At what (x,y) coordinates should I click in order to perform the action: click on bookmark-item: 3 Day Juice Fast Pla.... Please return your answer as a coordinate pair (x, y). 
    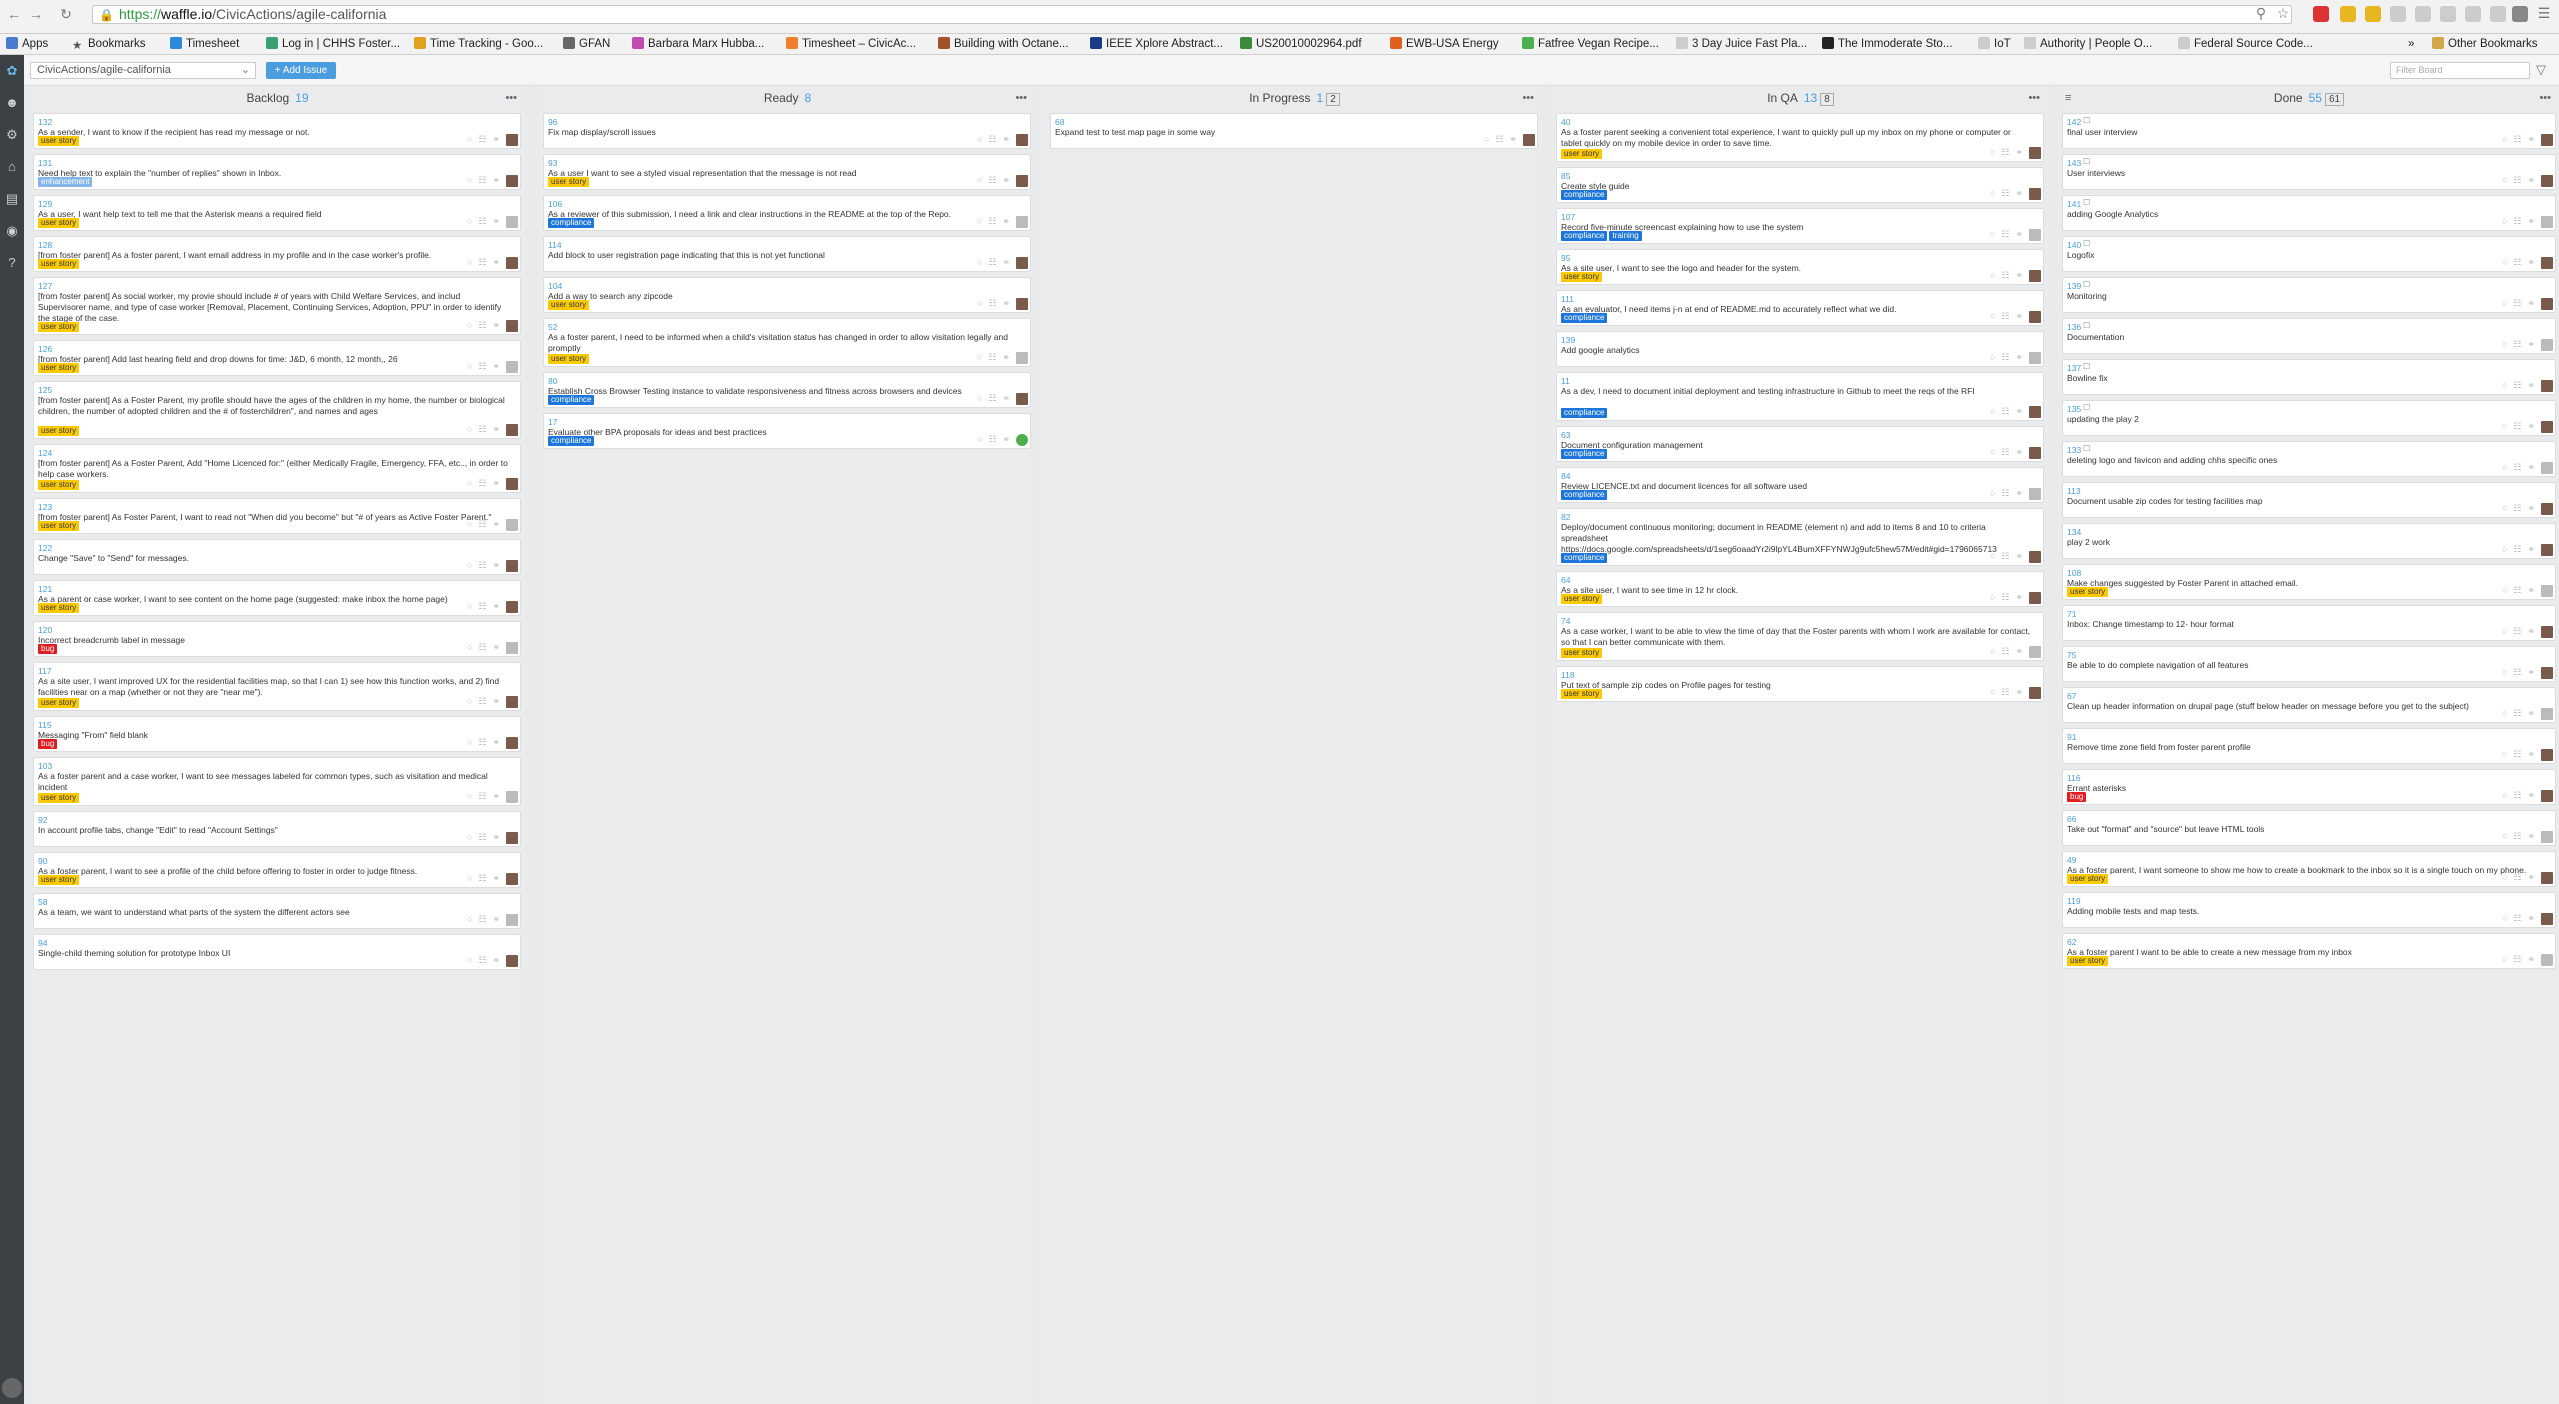
    Looking at the image, I should click on (1741, 44).